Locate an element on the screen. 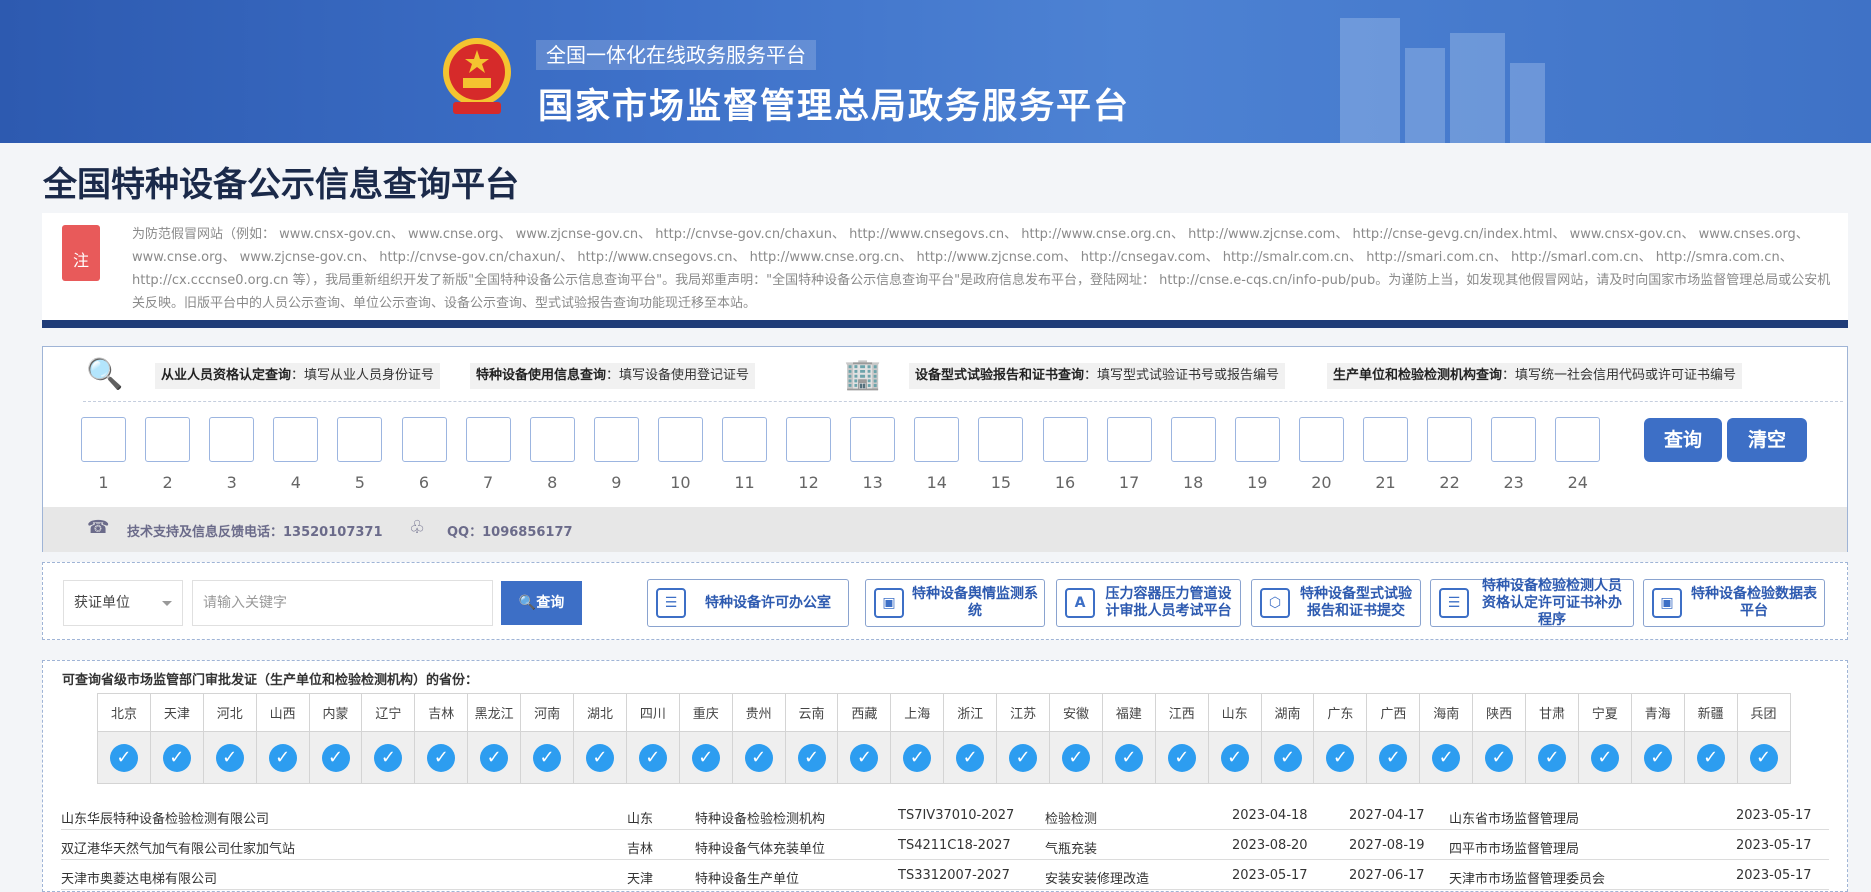 The height and width of the screenshot is (892, 1871). province-name: 北京 is located at coordinates (124, 712).